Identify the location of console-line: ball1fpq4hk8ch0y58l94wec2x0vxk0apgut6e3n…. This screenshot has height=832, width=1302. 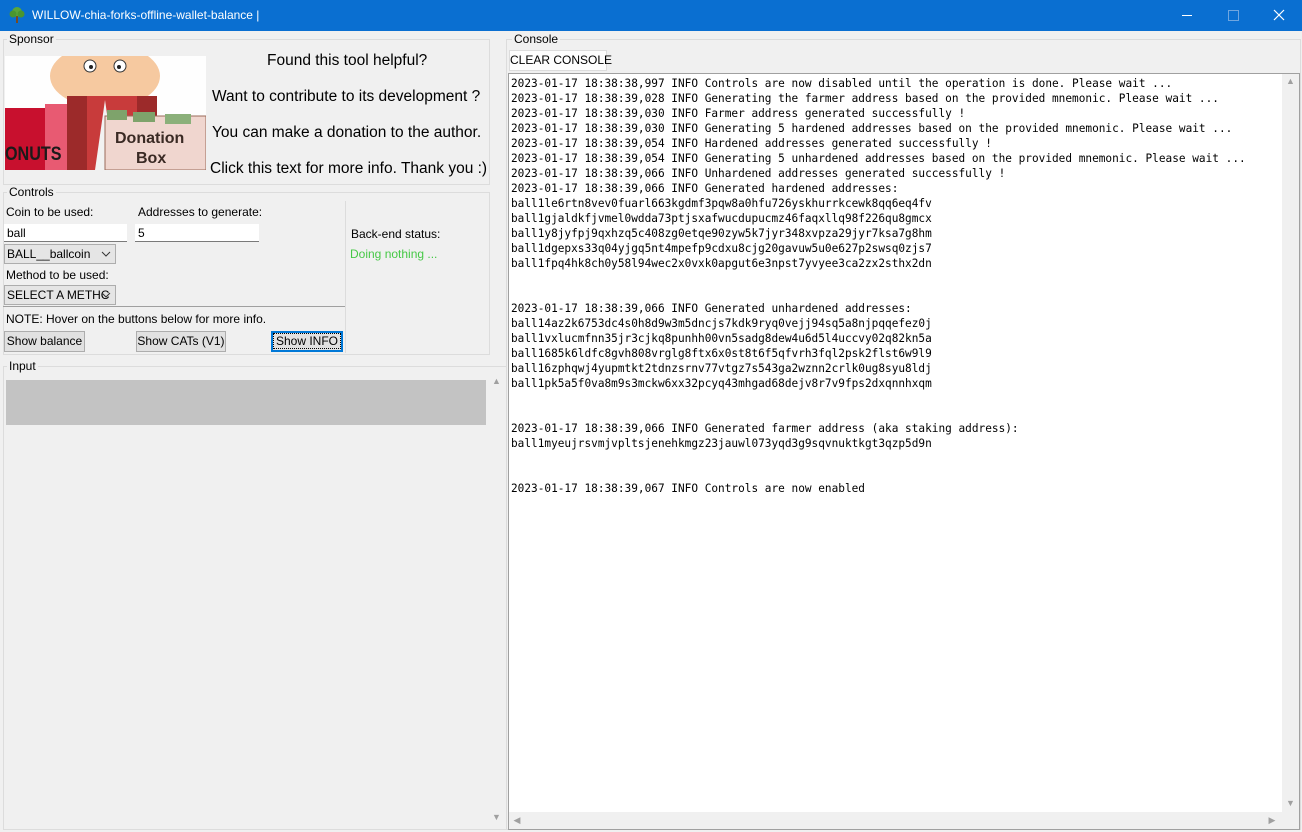
(721, 263).